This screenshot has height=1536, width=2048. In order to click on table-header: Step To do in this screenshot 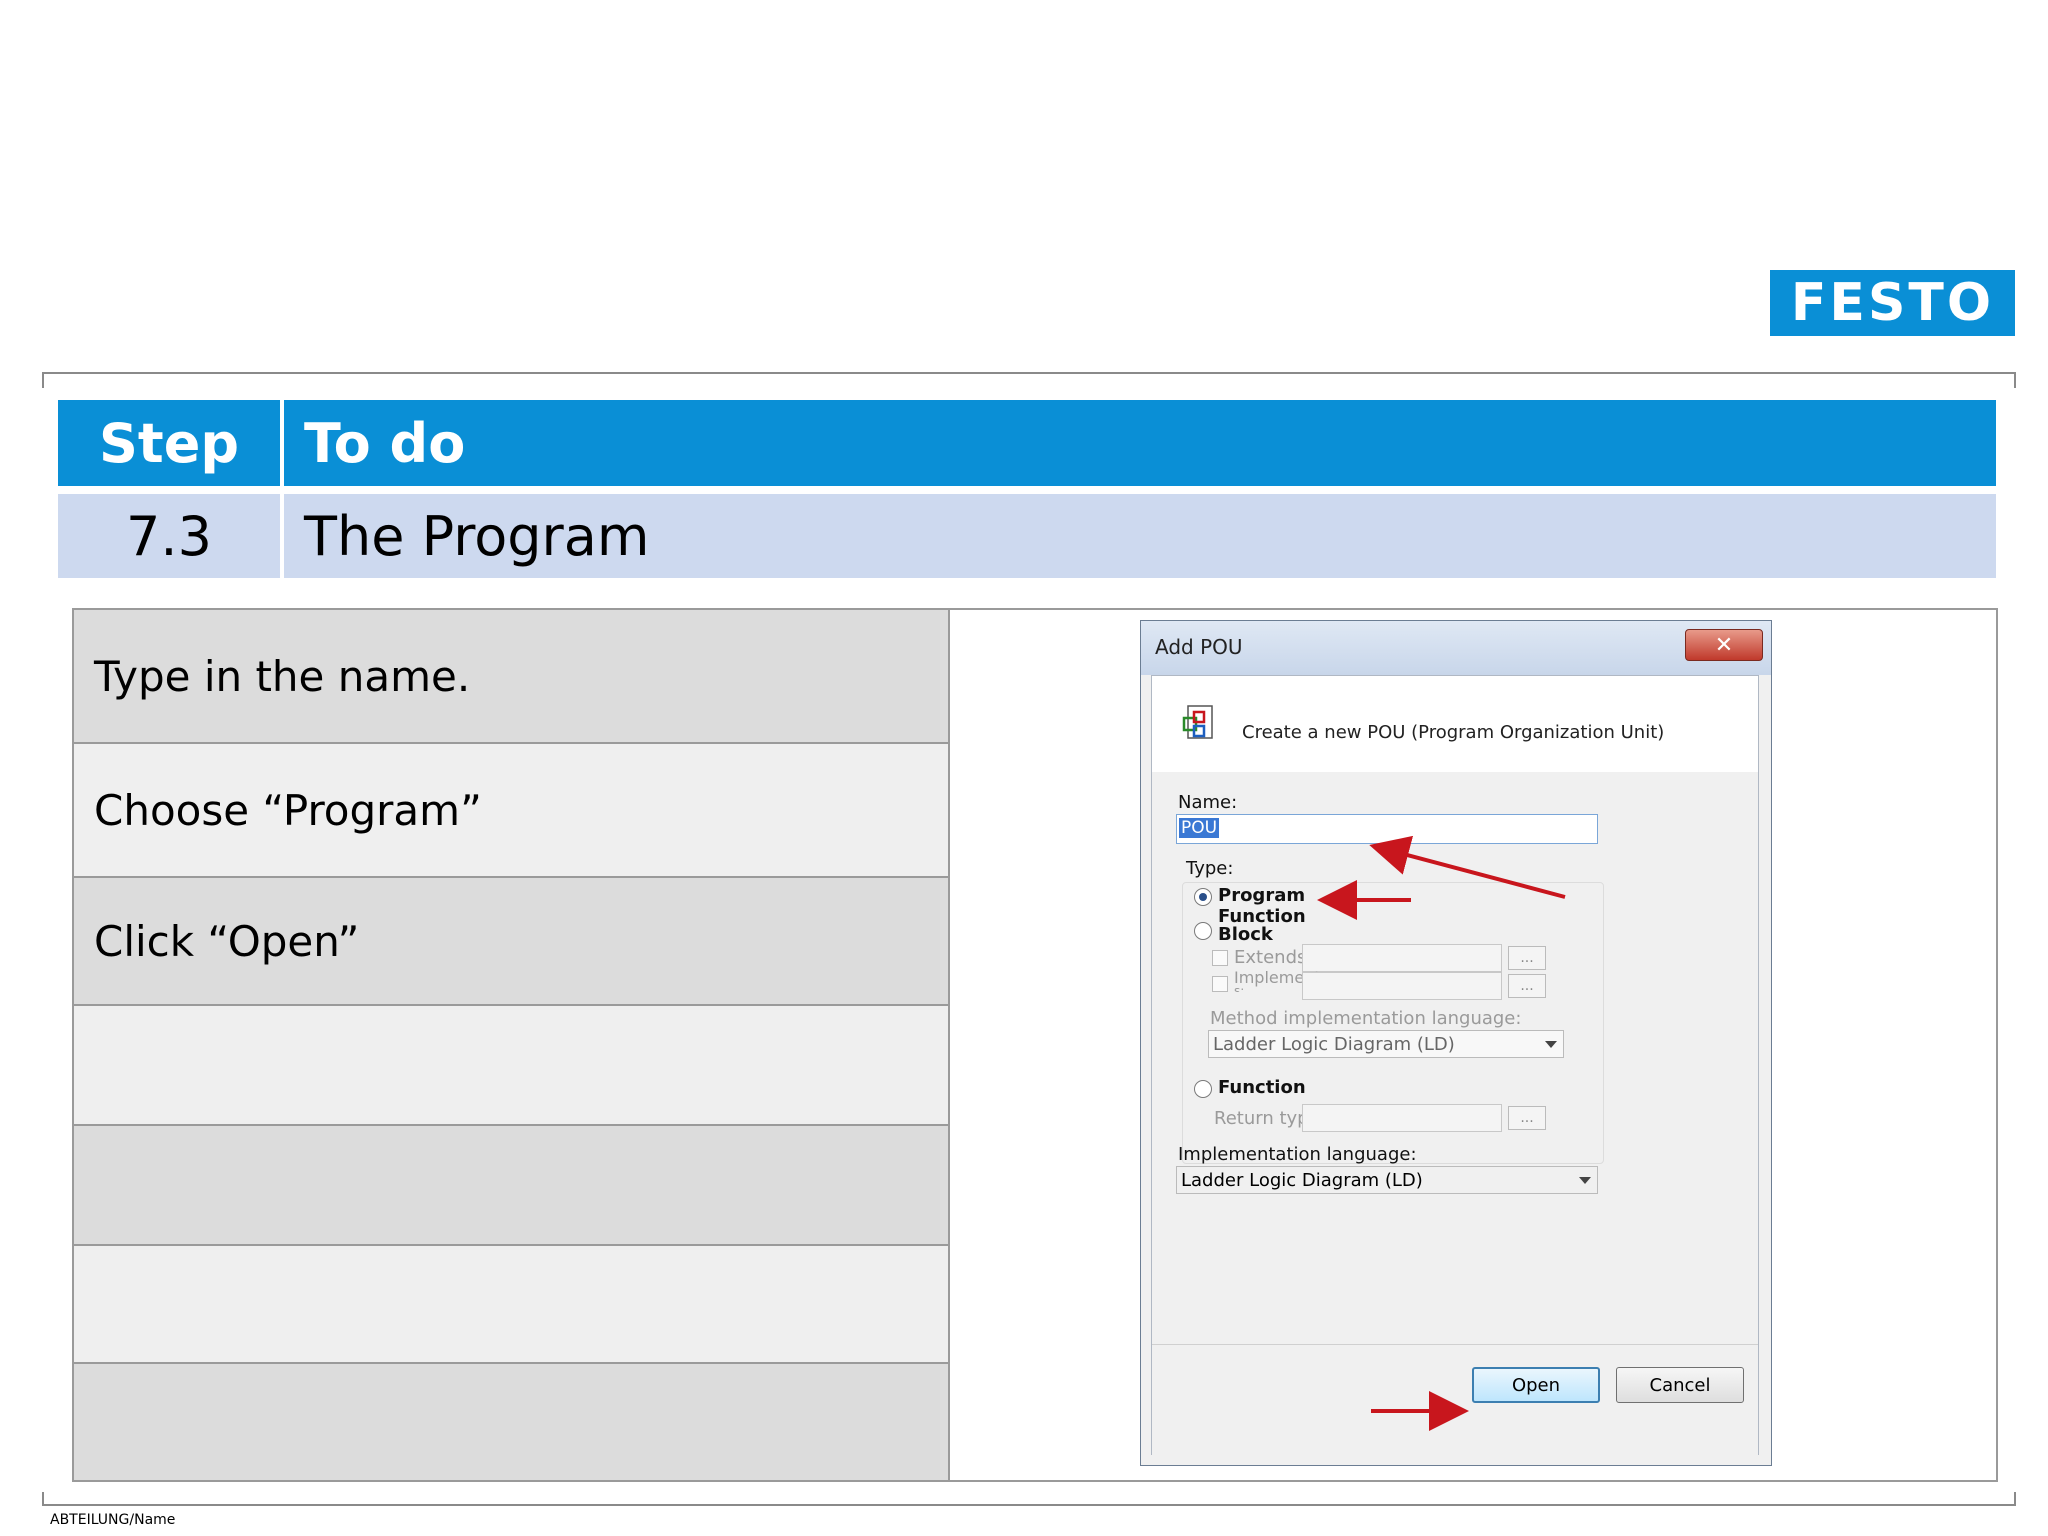, I will do `click(1027, 443)`.